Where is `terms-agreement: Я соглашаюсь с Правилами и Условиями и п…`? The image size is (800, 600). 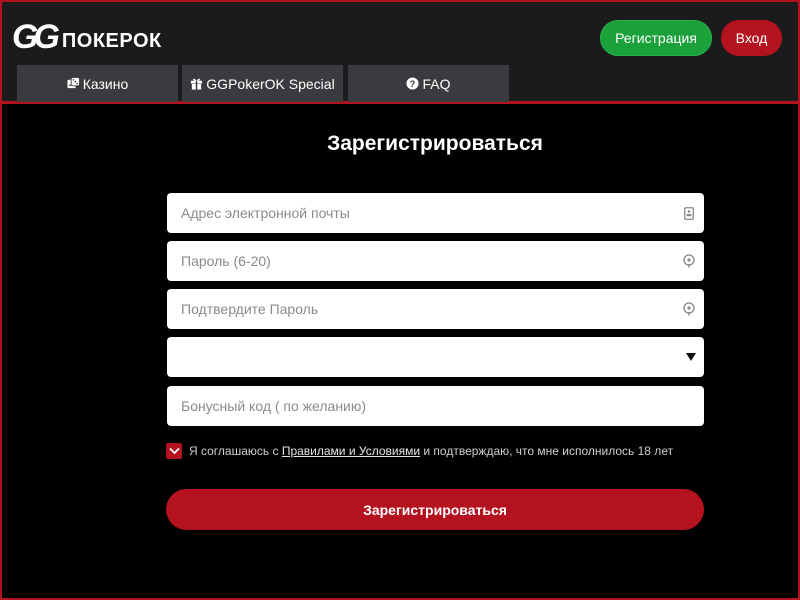 terms-agreement: Я соглашаюсь с Правилами и Условиями и п… is located at coordinates (419, 451).